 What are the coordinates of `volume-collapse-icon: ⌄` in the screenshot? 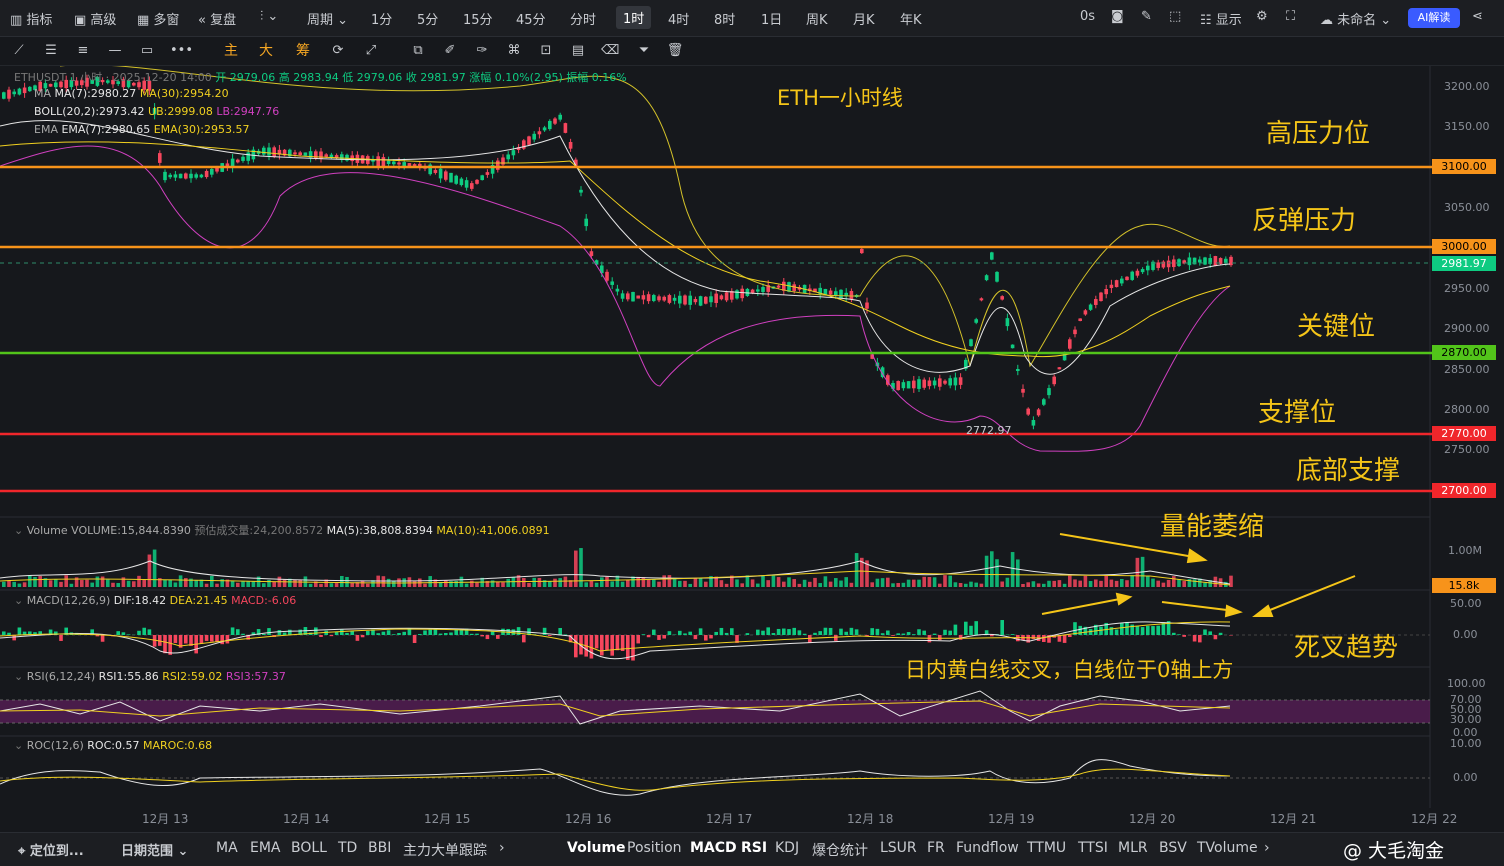 It's located at (18, 530).